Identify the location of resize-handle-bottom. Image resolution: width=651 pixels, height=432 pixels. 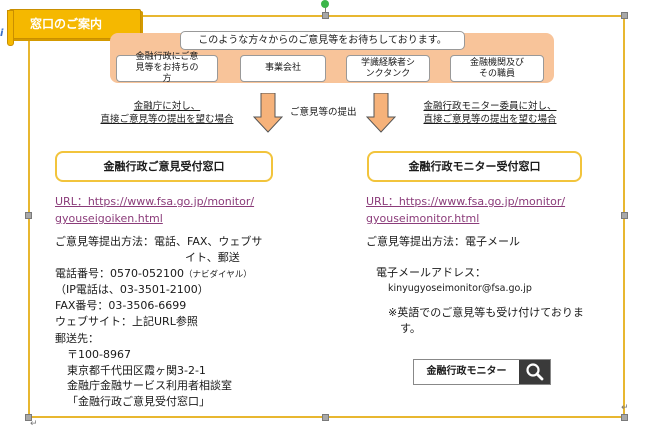
(325, 417).